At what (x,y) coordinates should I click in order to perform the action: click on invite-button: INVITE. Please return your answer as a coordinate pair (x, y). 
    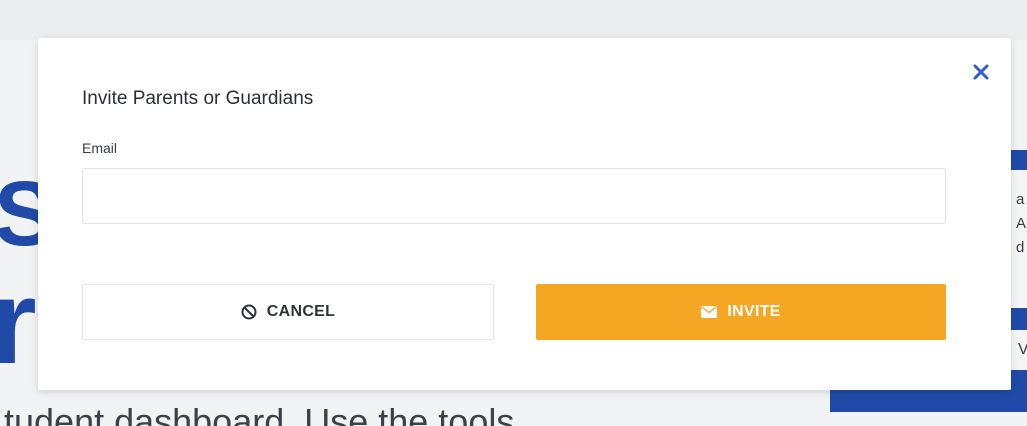
    Looking at the image, I should click on (741, 312).